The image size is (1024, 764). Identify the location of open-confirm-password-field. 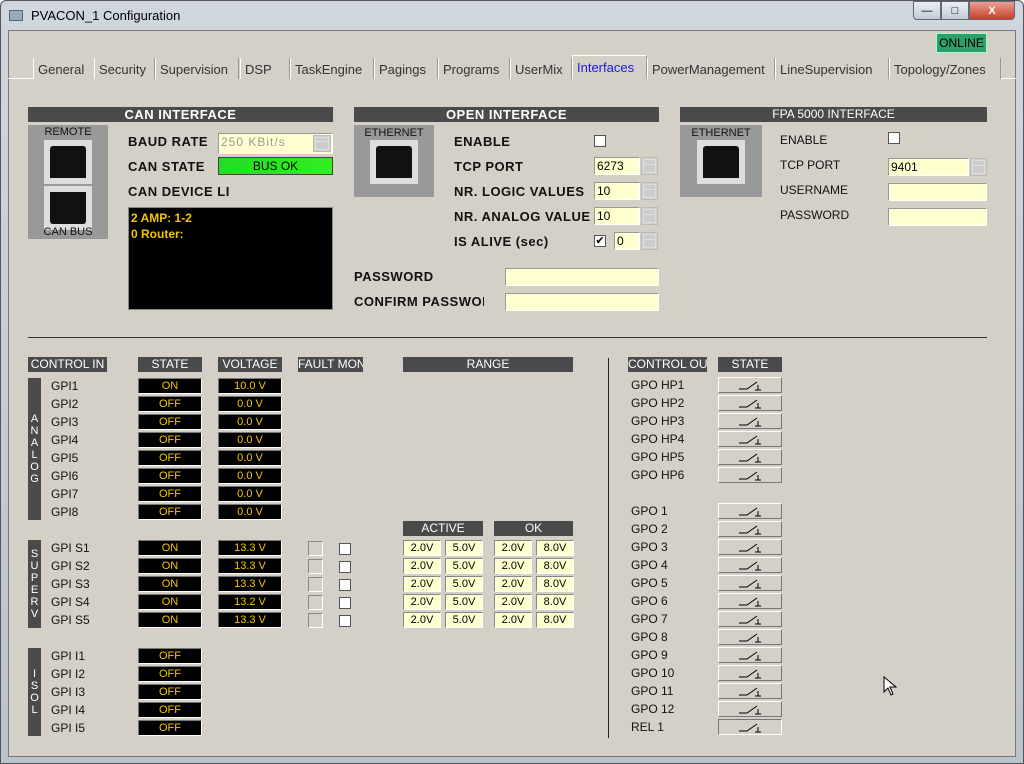
(582, 302).